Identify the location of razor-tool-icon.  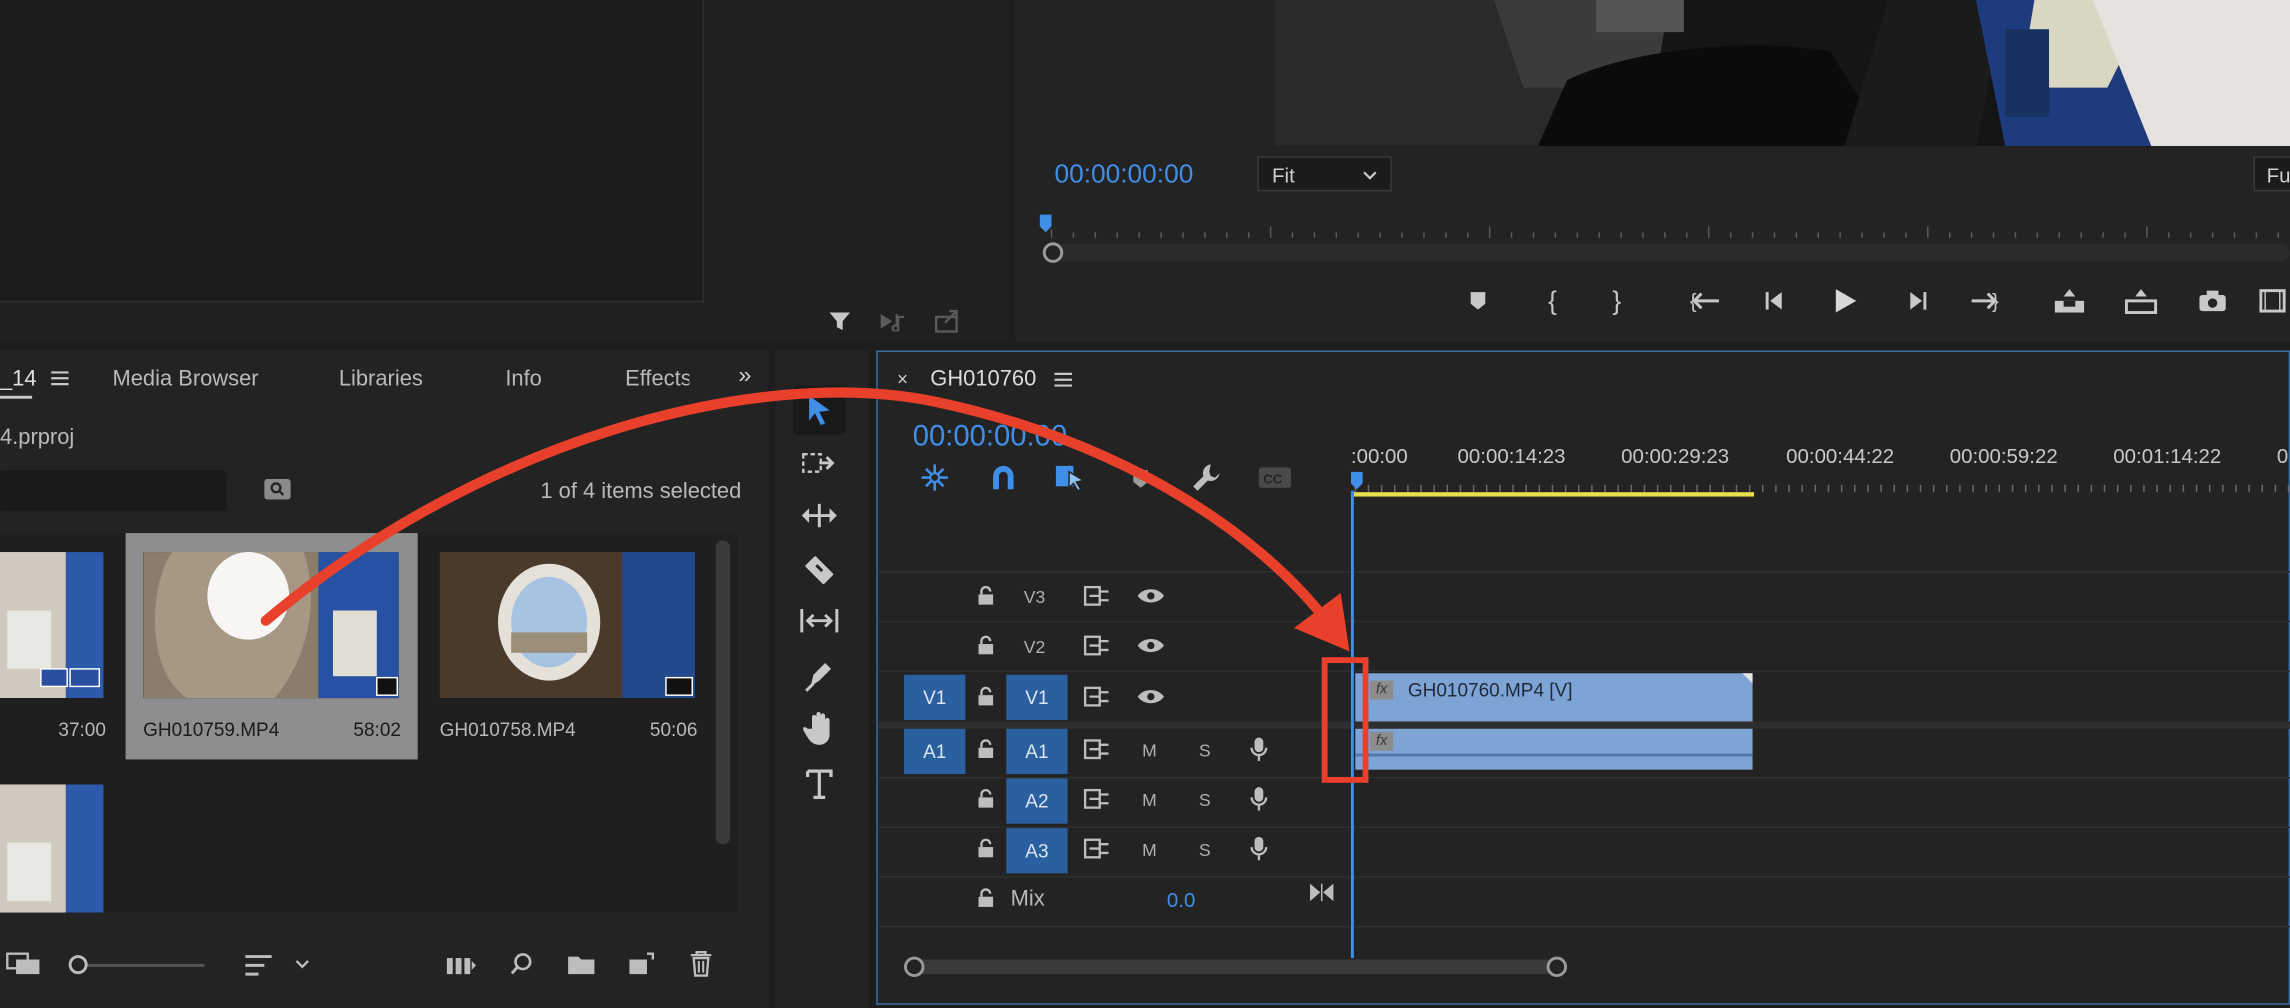
(819, 568).